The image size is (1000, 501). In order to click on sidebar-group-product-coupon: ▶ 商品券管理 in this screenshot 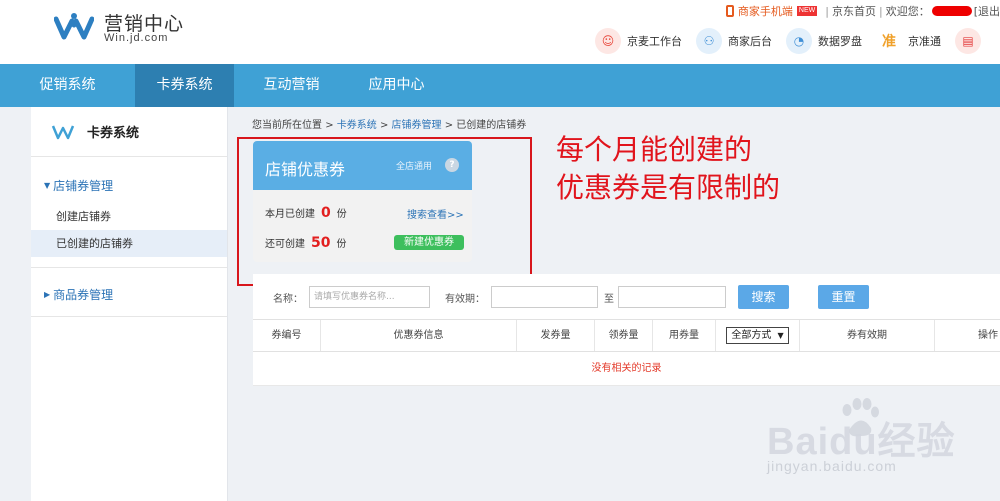, I will do `click(129, 294)`.